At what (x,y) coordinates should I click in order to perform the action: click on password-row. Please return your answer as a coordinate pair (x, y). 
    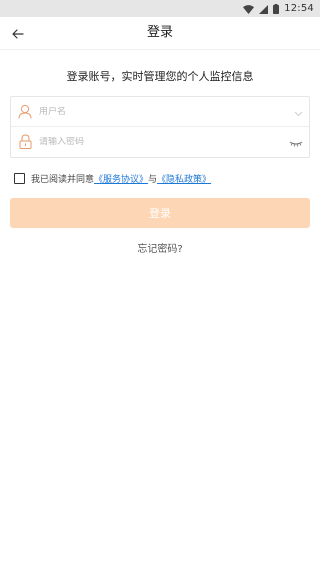
    Looking at the image, I should click on (160, 141).